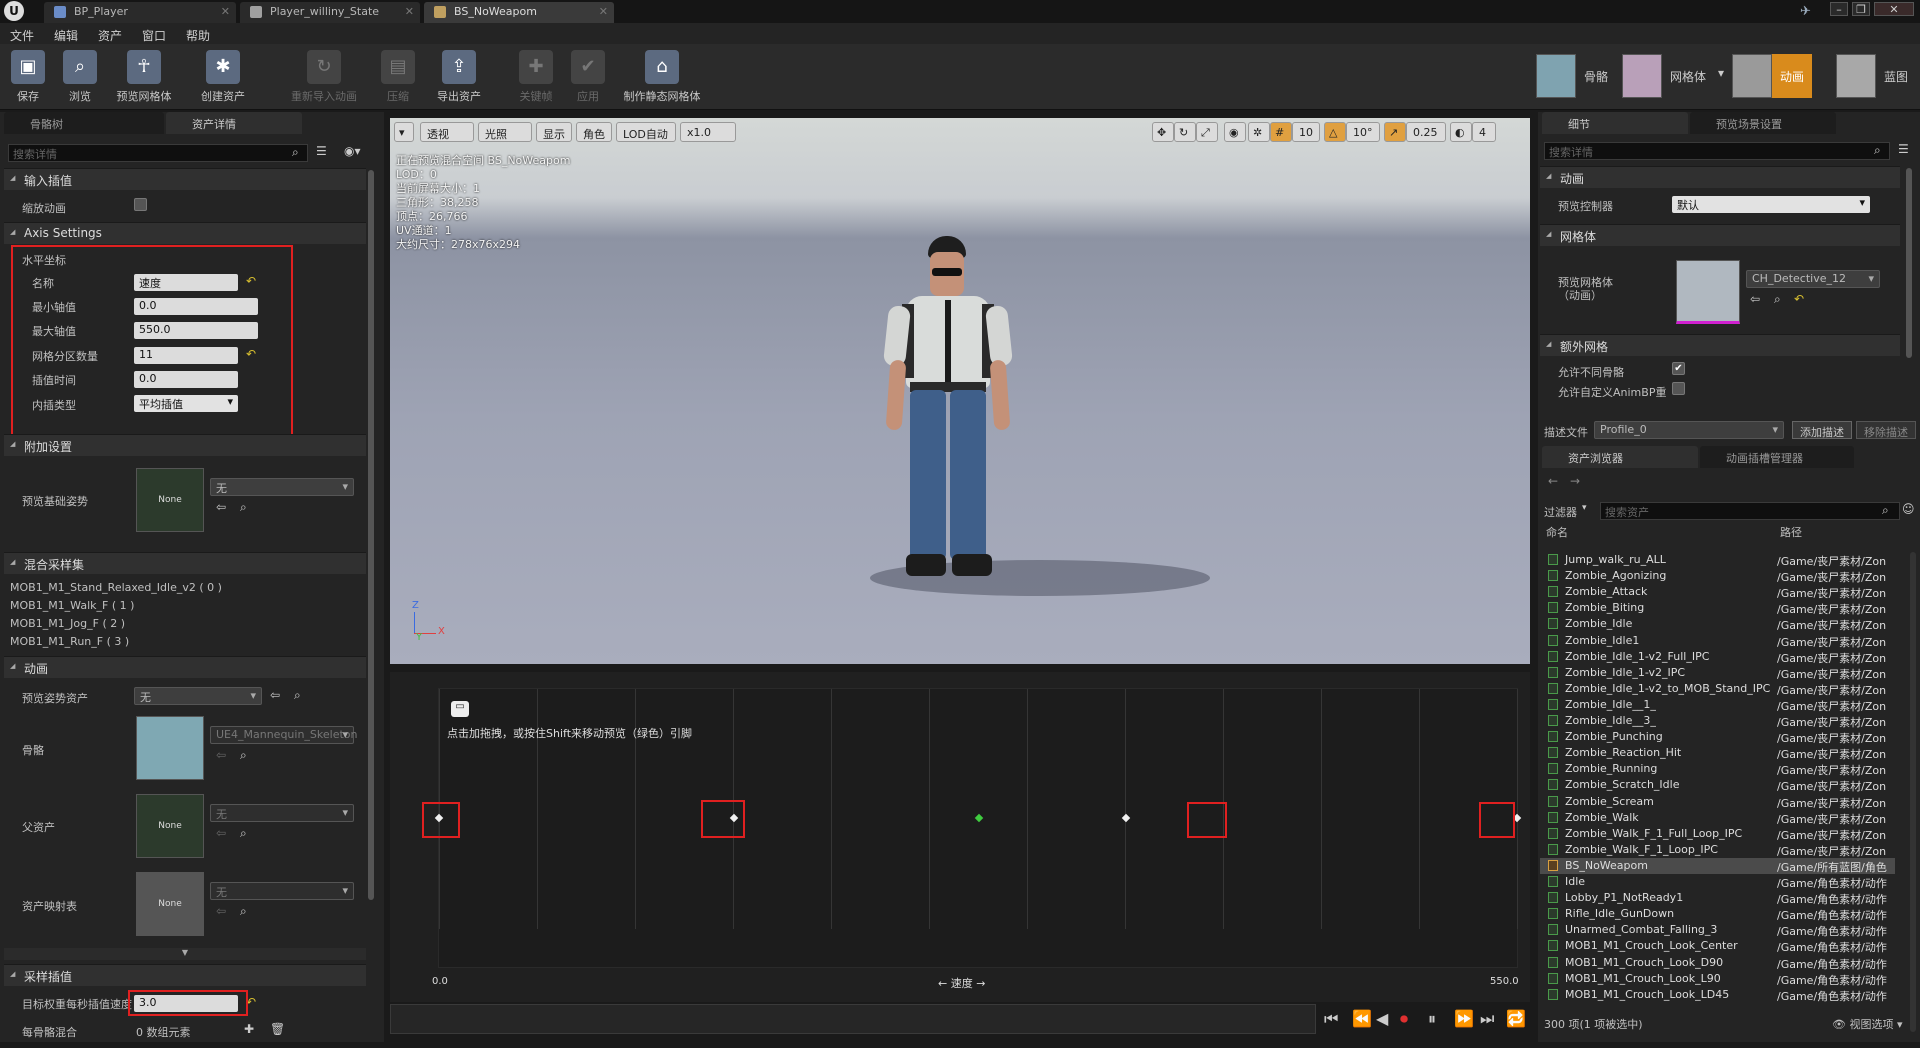  What do you see at coordinates (1861, 9) in the screenshot?
I see `maximize-button: ❐` at bounding box center [1861, 9].